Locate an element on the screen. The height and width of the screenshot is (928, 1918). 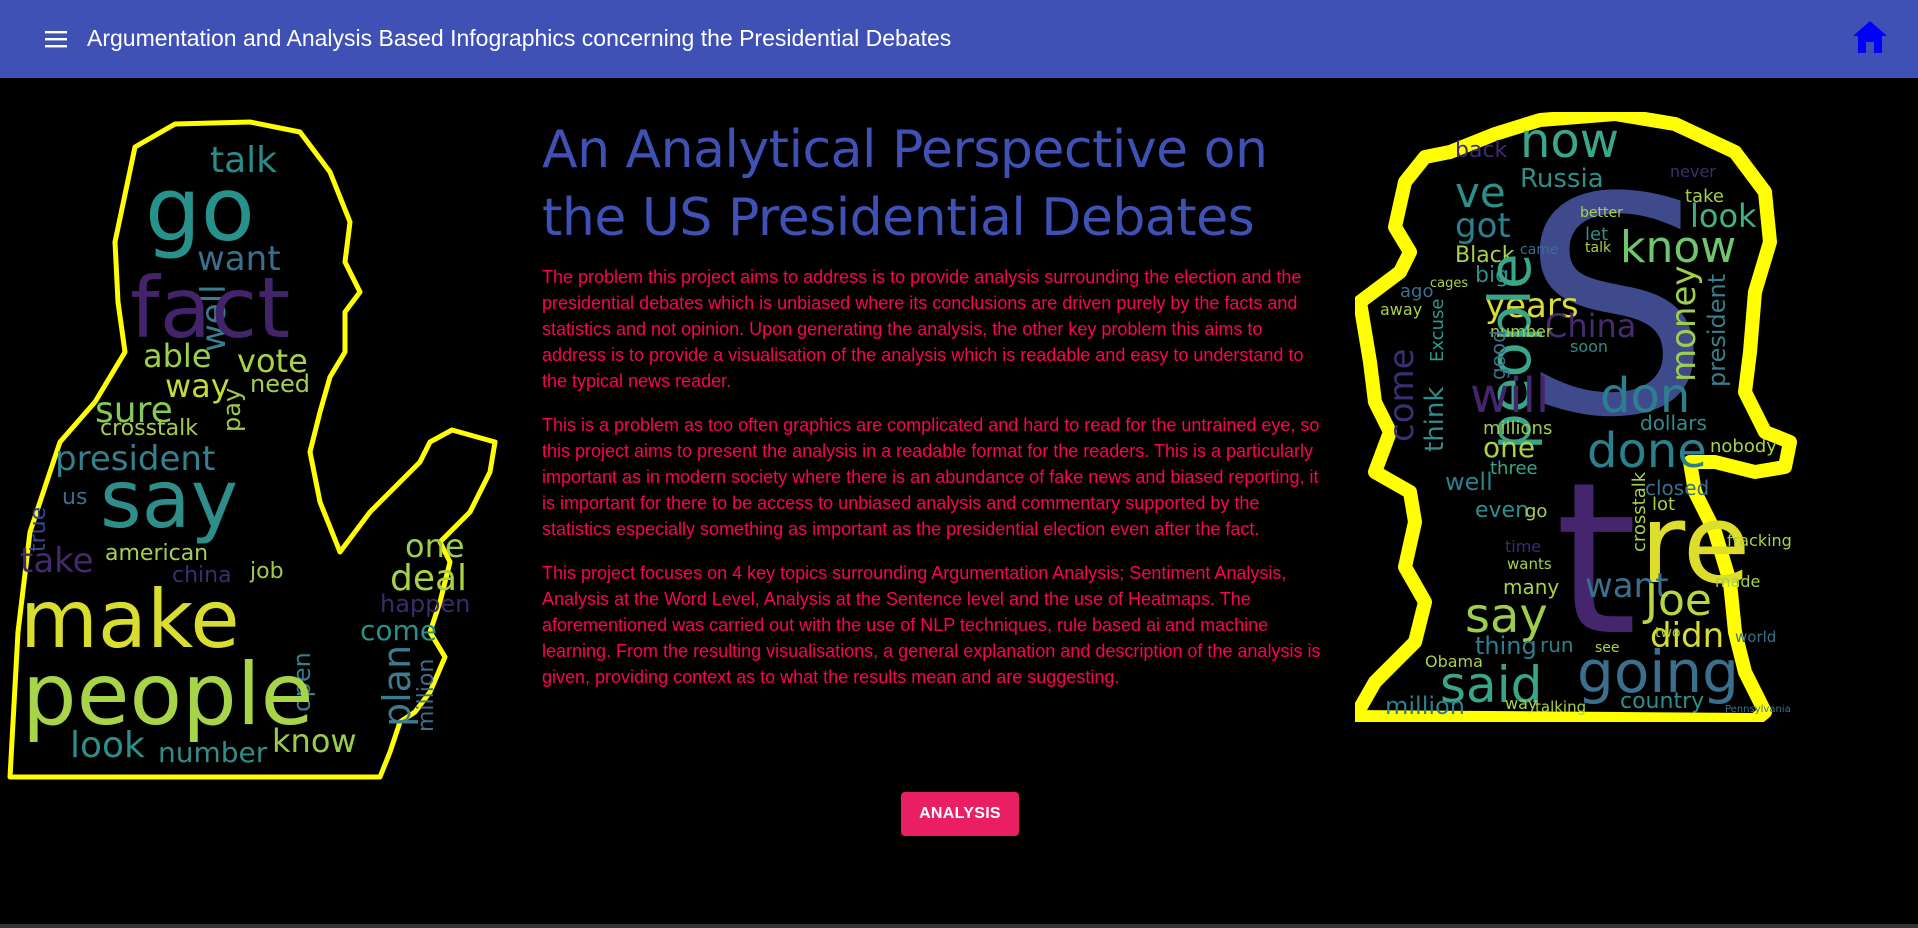
cloud-word: better is located at coordinates (1601, 213).